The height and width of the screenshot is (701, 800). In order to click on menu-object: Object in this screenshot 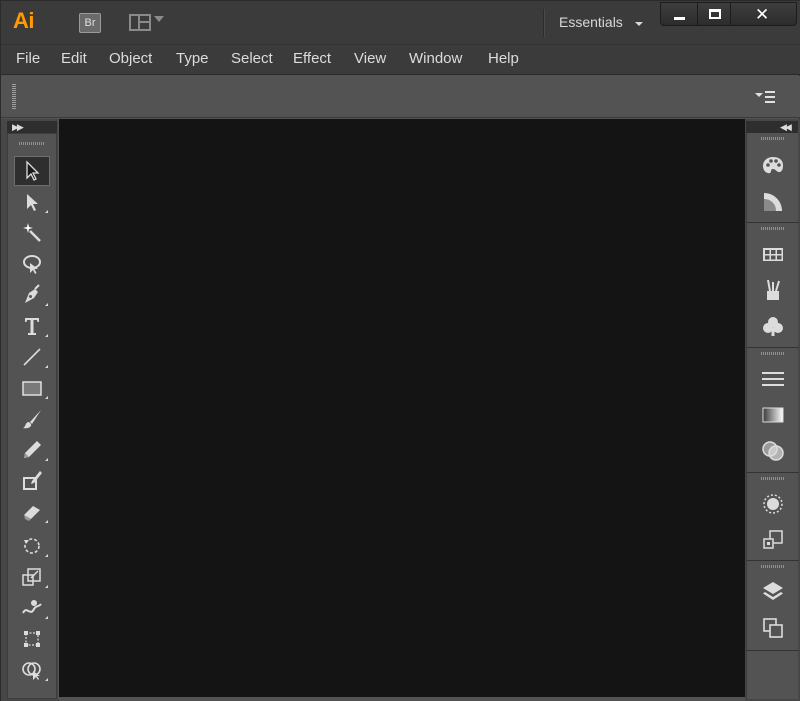, I will do `click(130, 58)`.